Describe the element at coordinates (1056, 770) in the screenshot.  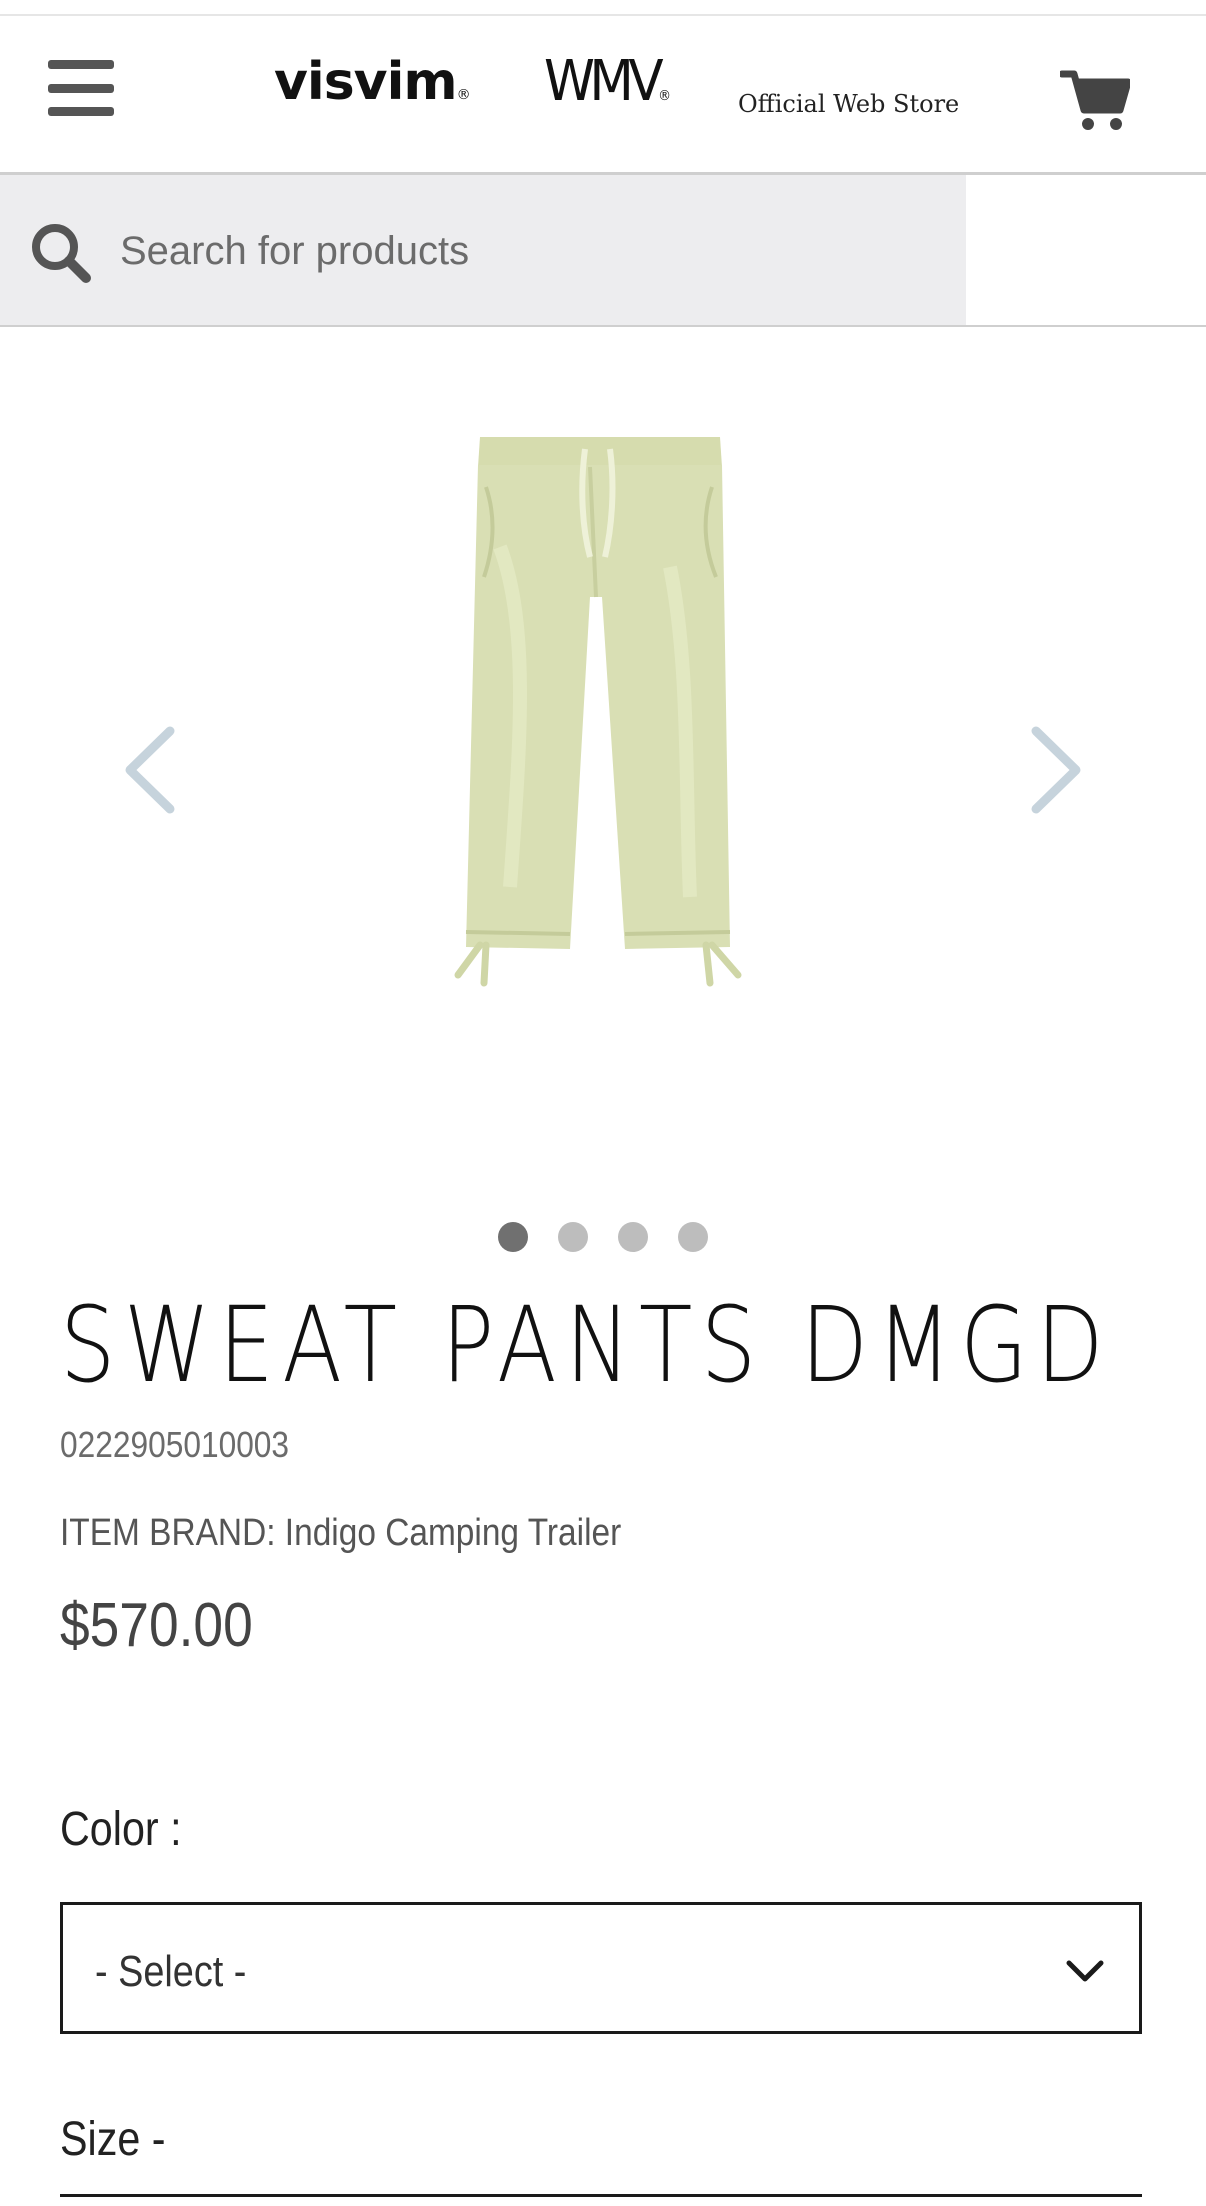
I see `chevron-right-icon` at that location.